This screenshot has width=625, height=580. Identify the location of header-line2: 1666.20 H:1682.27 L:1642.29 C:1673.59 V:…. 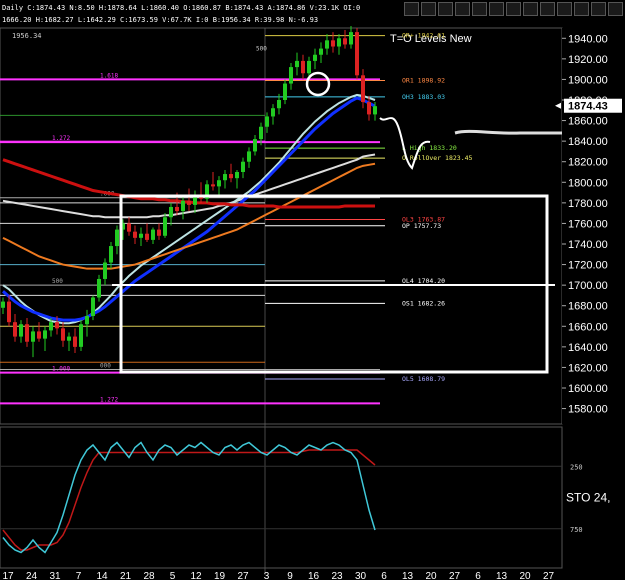
(160, 20).